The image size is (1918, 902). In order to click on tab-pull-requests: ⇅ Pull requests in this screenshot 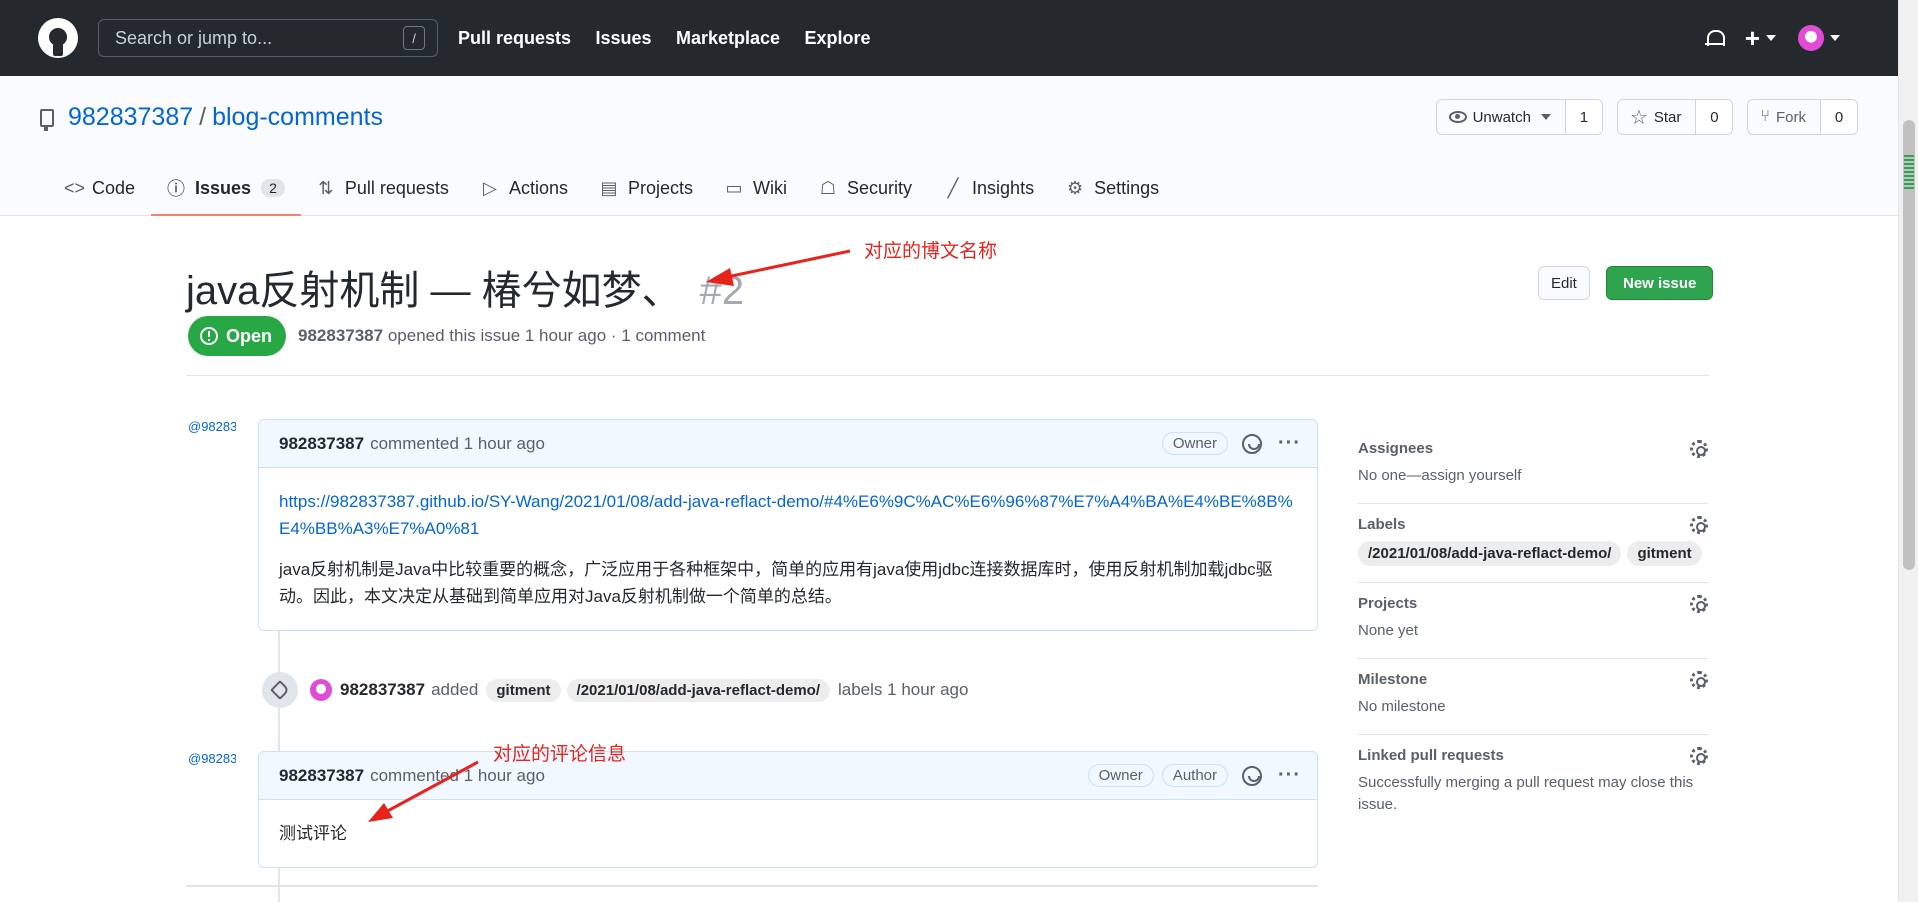, I will do `click(383, 189)`.